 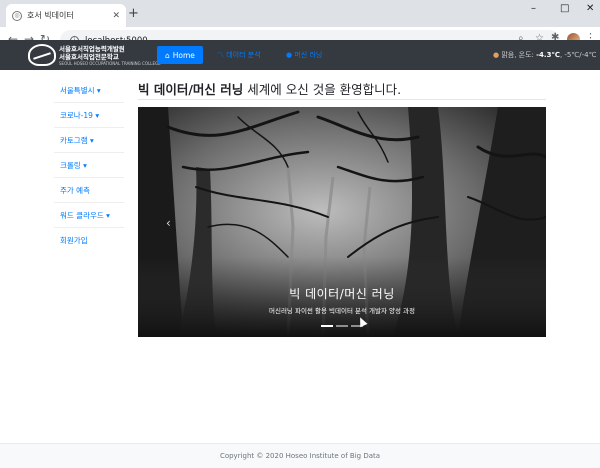 I want to click on brand-emblem-icon, so click(x=42, y=55).